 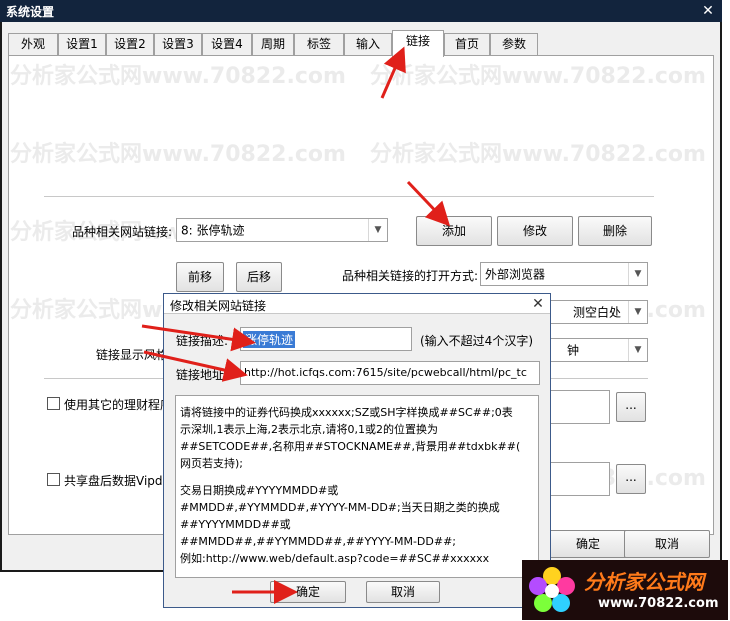 What do you see at coordinates (598, 312) in the screenshot?
I see `position-select: 测空白处 ▼` at bounding box center [598, 312].